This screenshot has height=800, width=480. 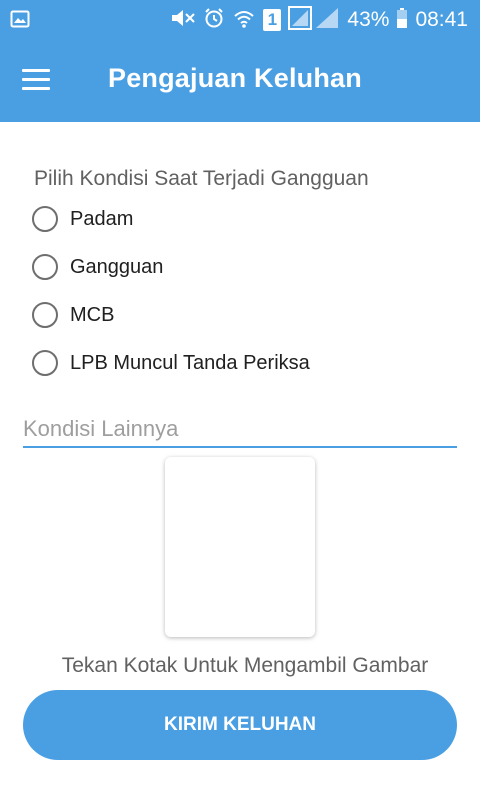 What do you see at coordinates (240, 547) in the screenshot?
I see `photo-capture-box` at bounding box center [240, 547].